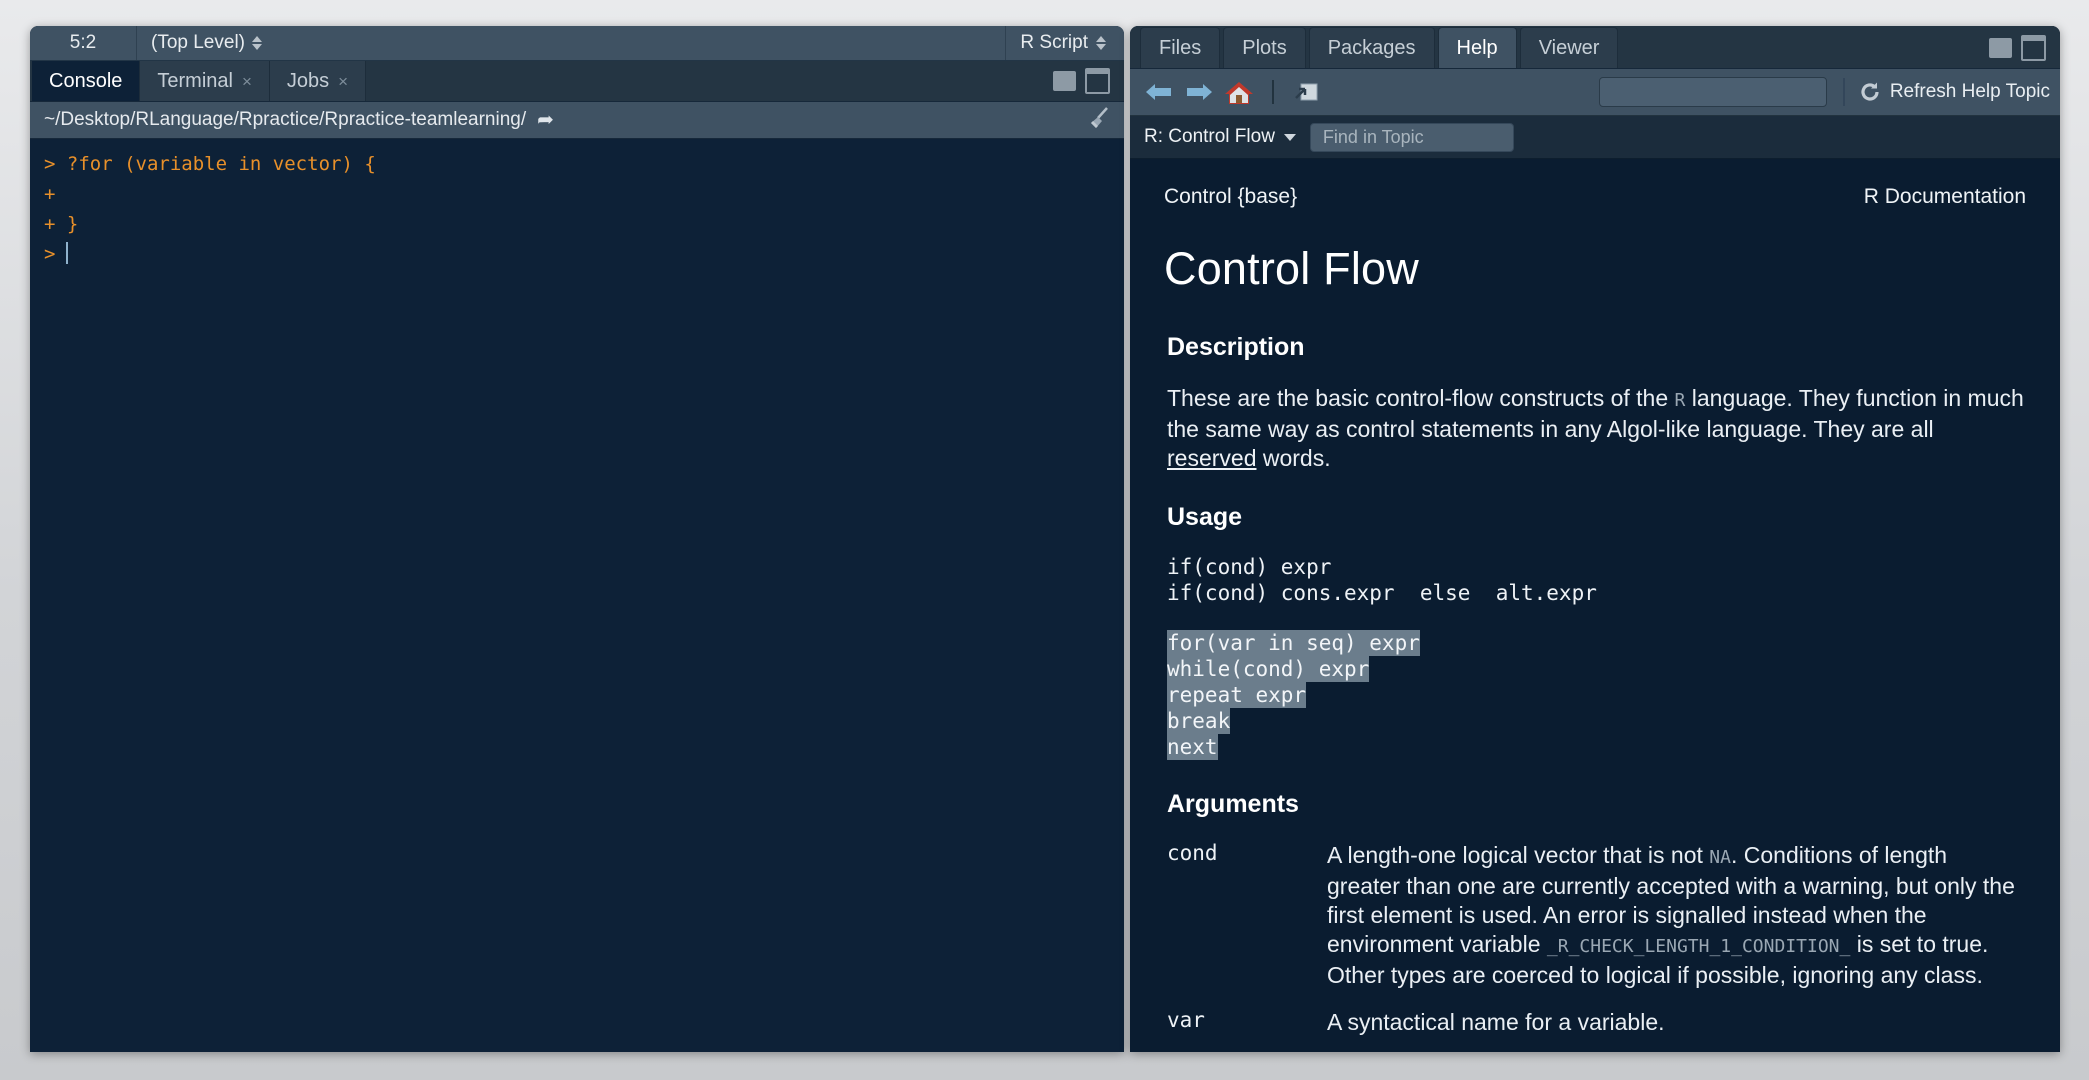  Describe the element at coordinates (1293, 458) in the screenshot. I see `description-text-3: words.` at that location.